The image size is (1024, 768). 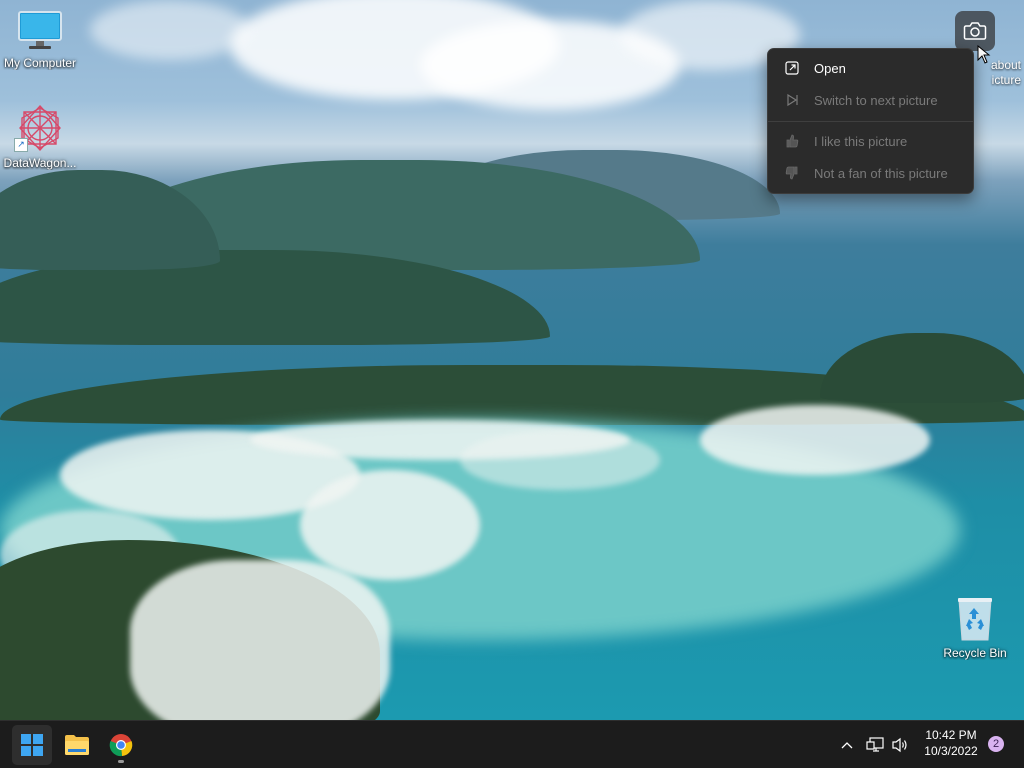 I want to click on taskbar-file-explorer, so click(x=77, y=745).